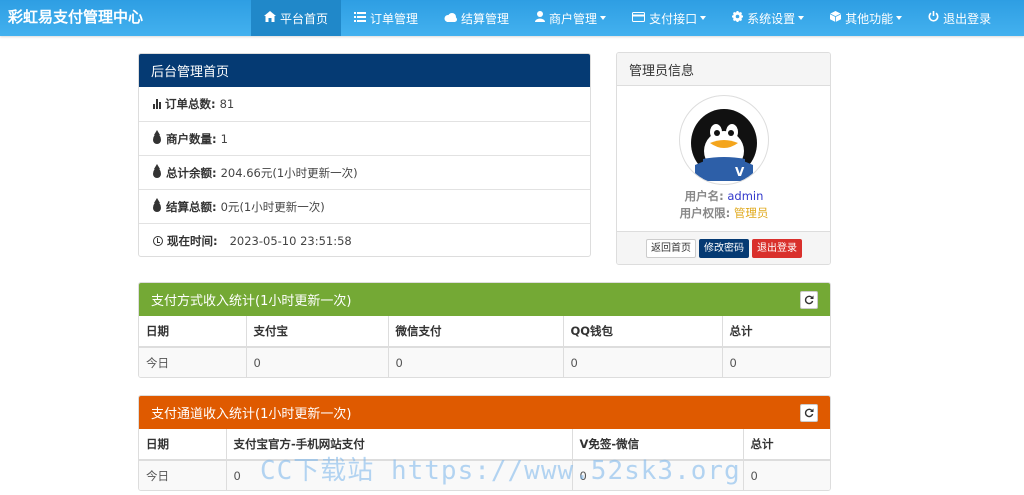  What do you see at coordinates (75, 16) in the screenshot?
I see `brand-title: 彩虹易支付管理中心` at bounding box center [75, 16].